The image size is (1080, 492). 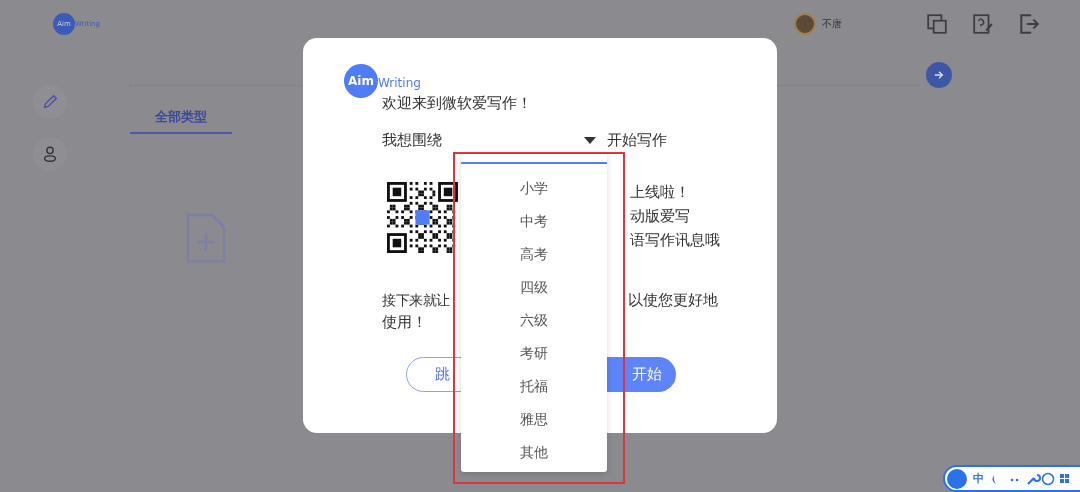 I want to click on prompt-suffix: 开始写作, so click(x=637, y=140).